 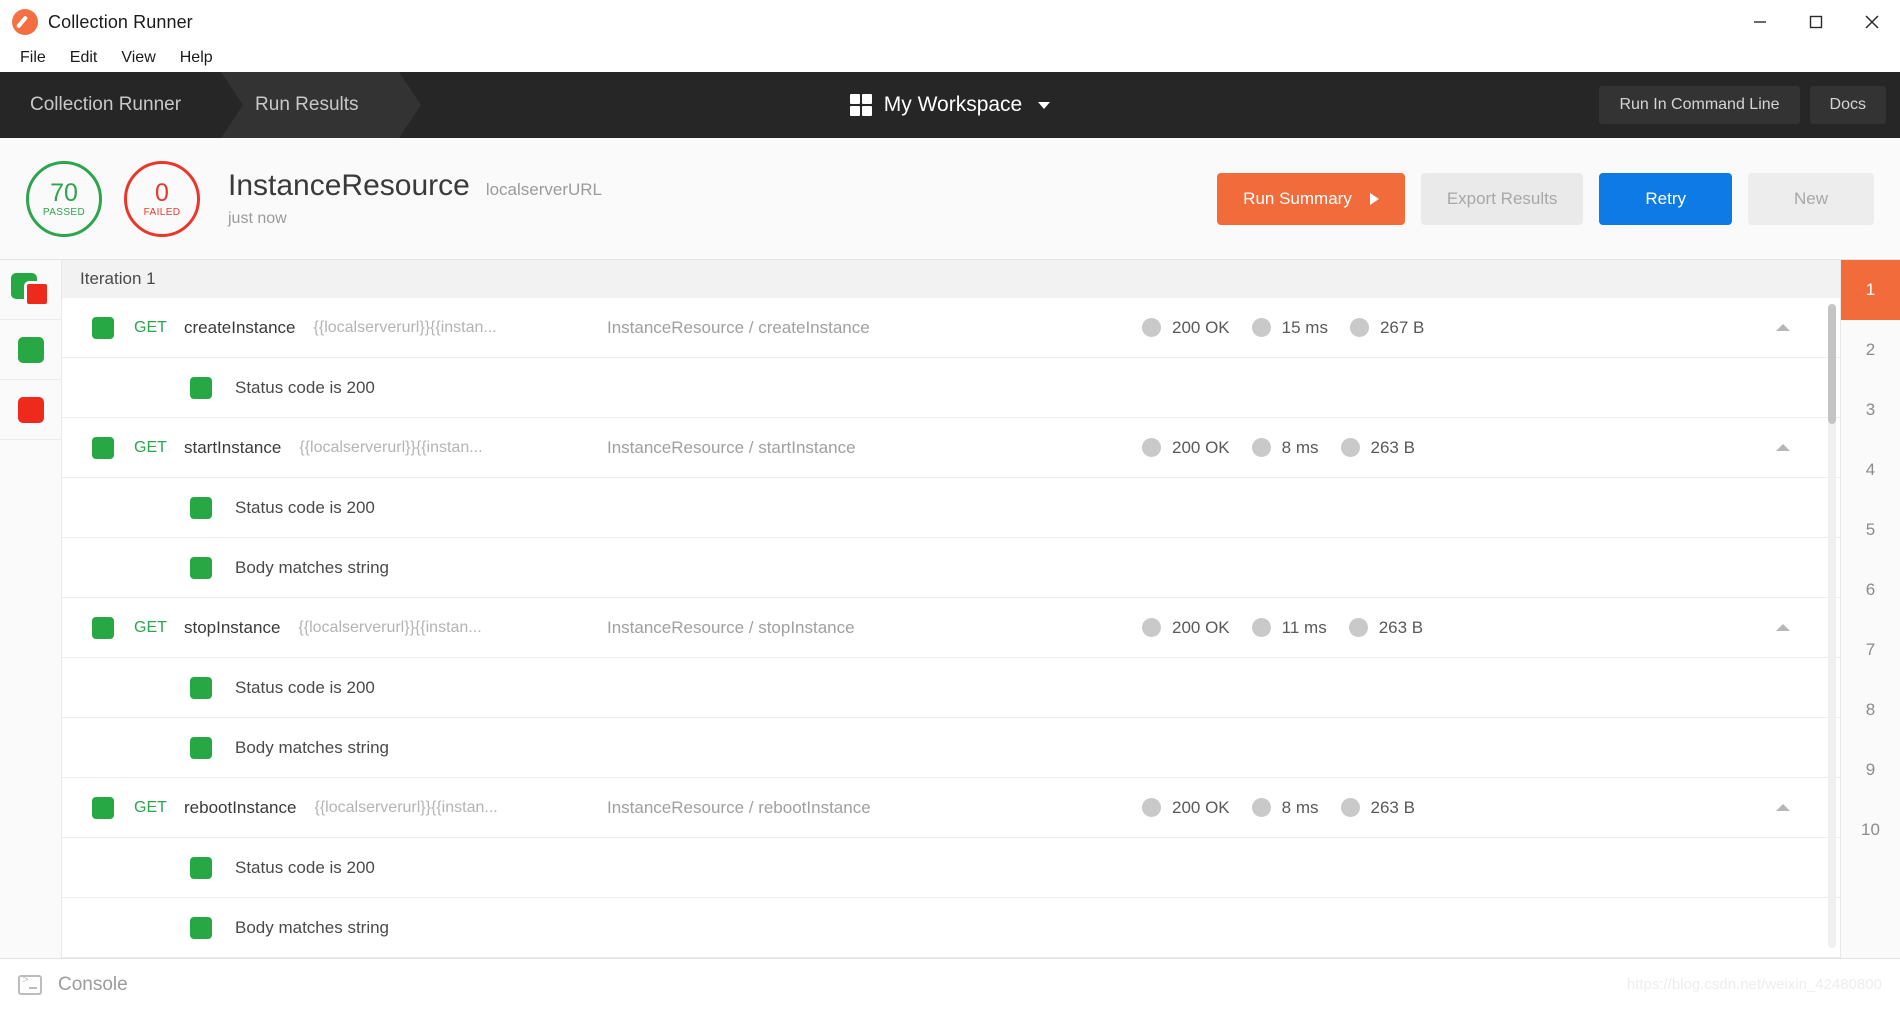 What do you see at coordinates (1289, 628) in the screenshot?
I see `metric-time: 11 ms` at bounding box center [1289, 628].